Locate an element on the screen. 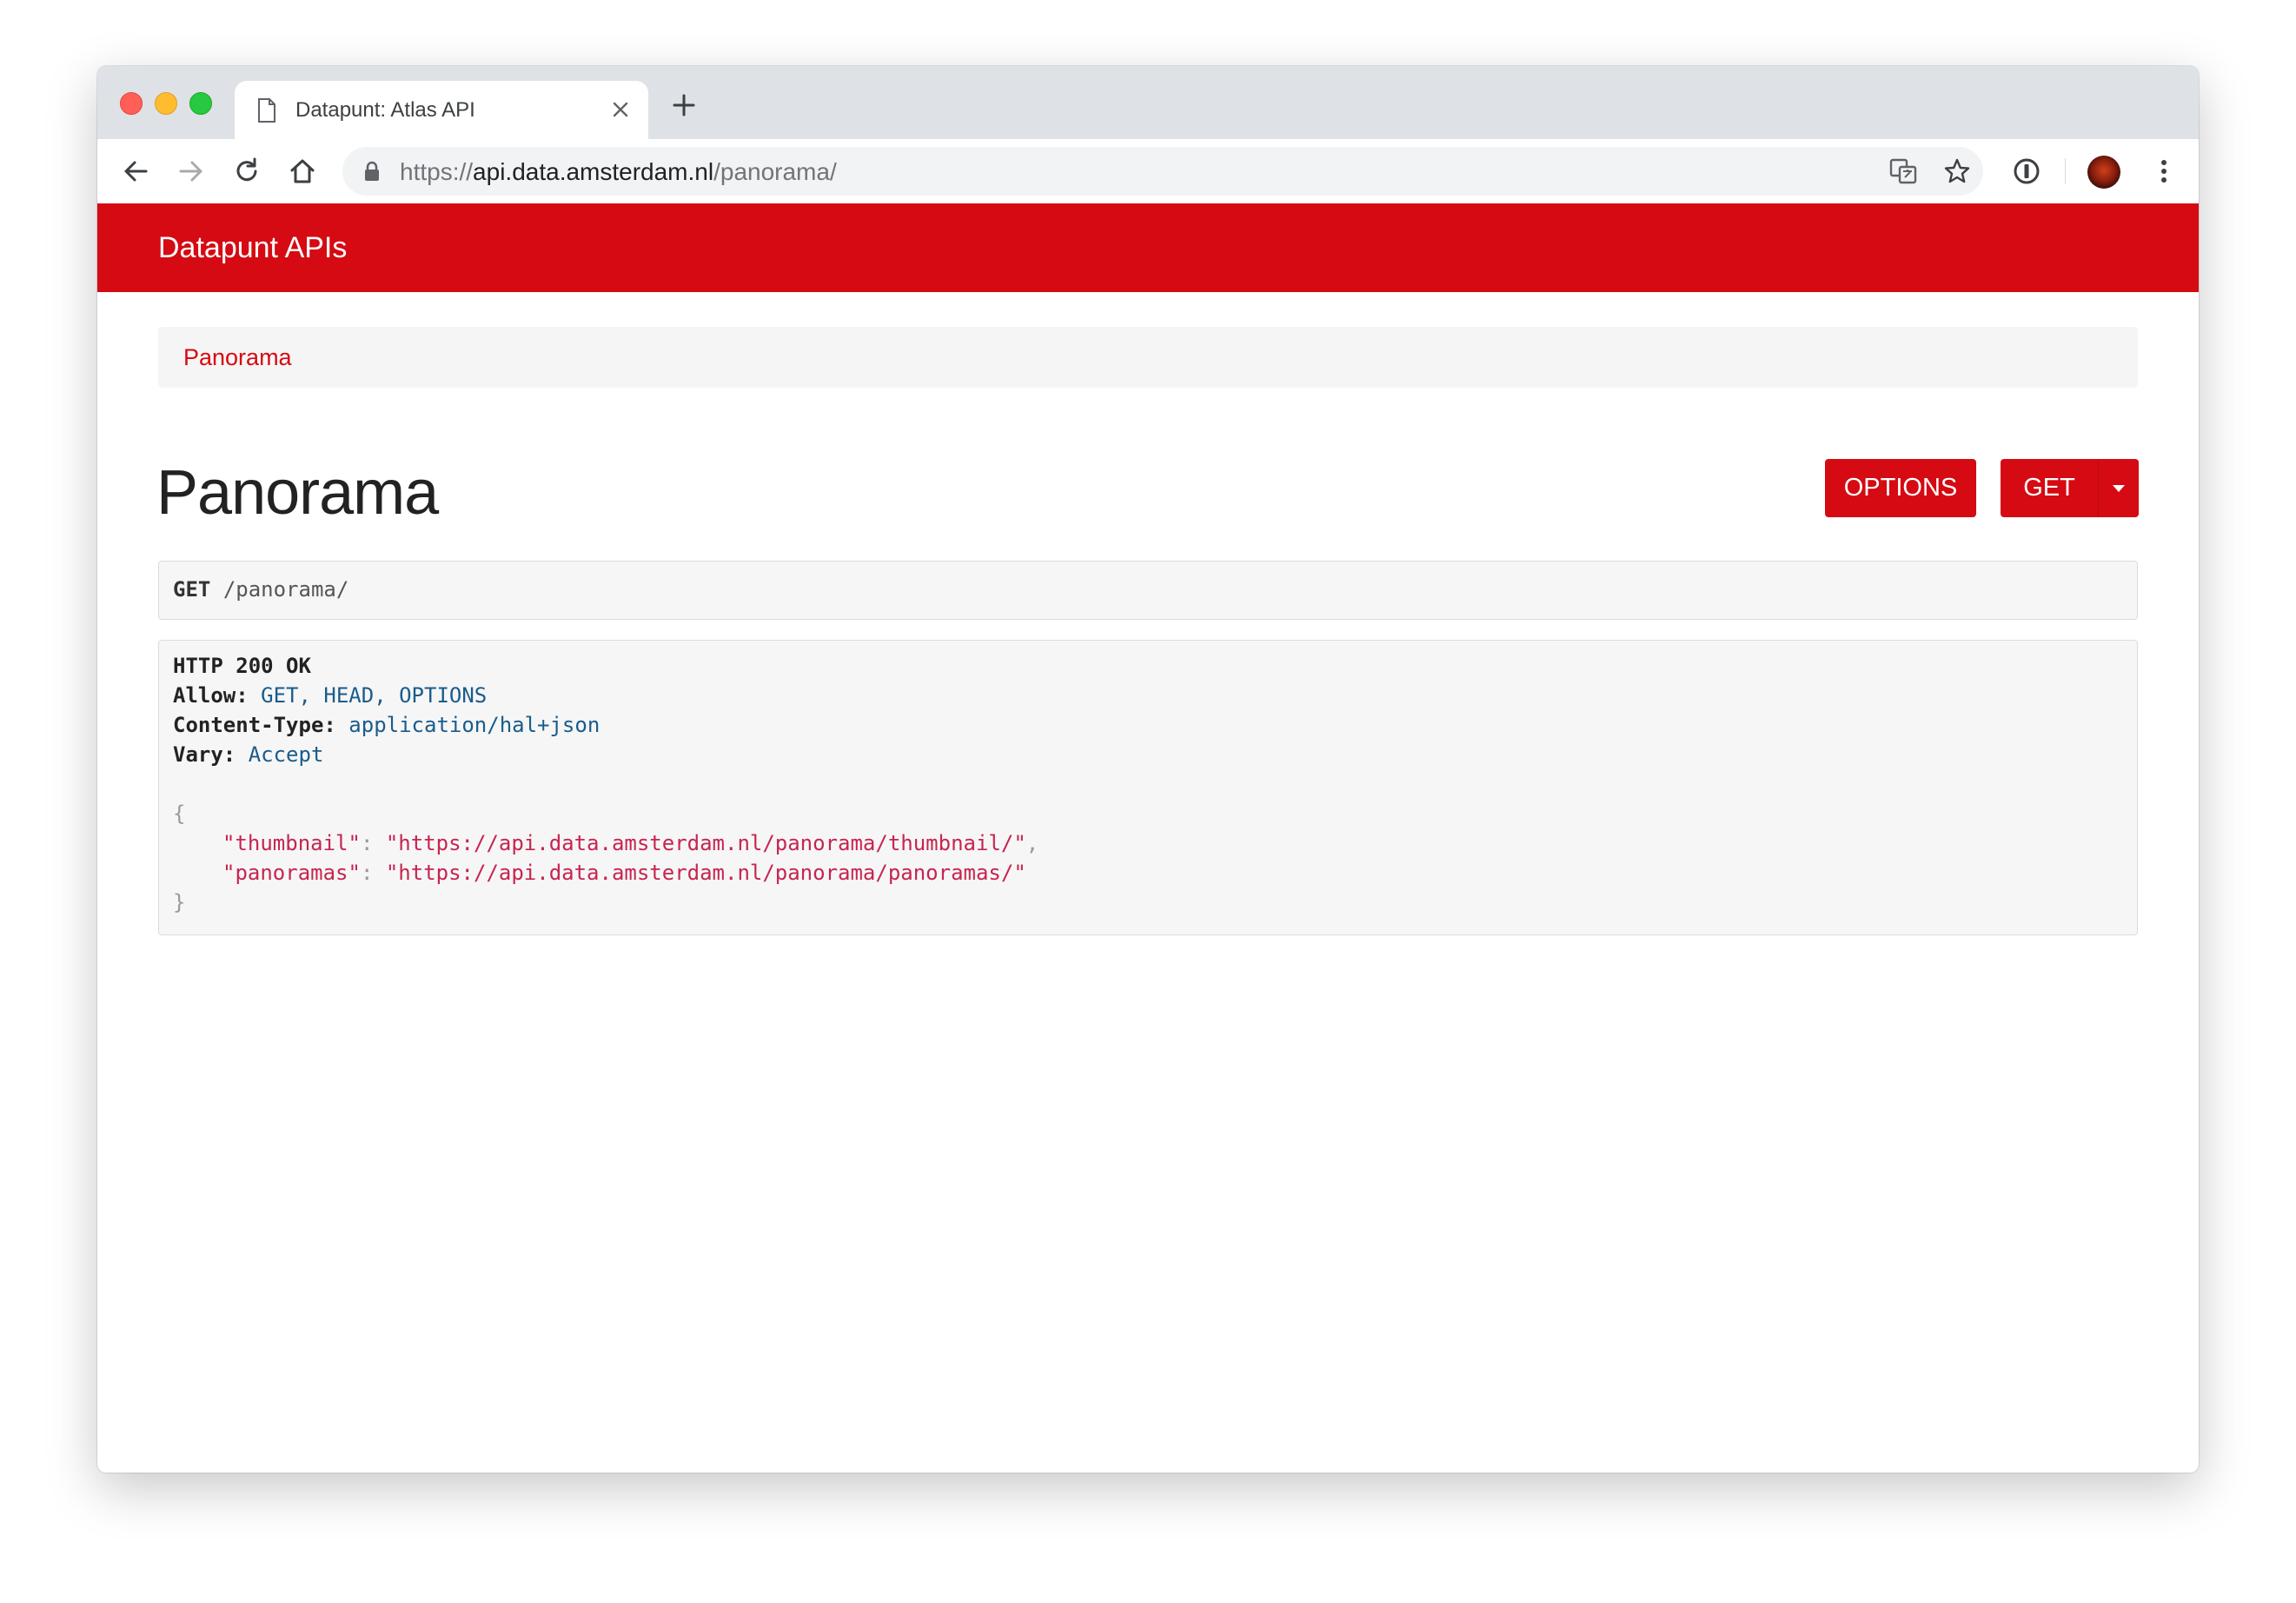 Image resolution: width=2296 pixels, height=1603 pixels. close-window-button is located at coordinates (131, 103).